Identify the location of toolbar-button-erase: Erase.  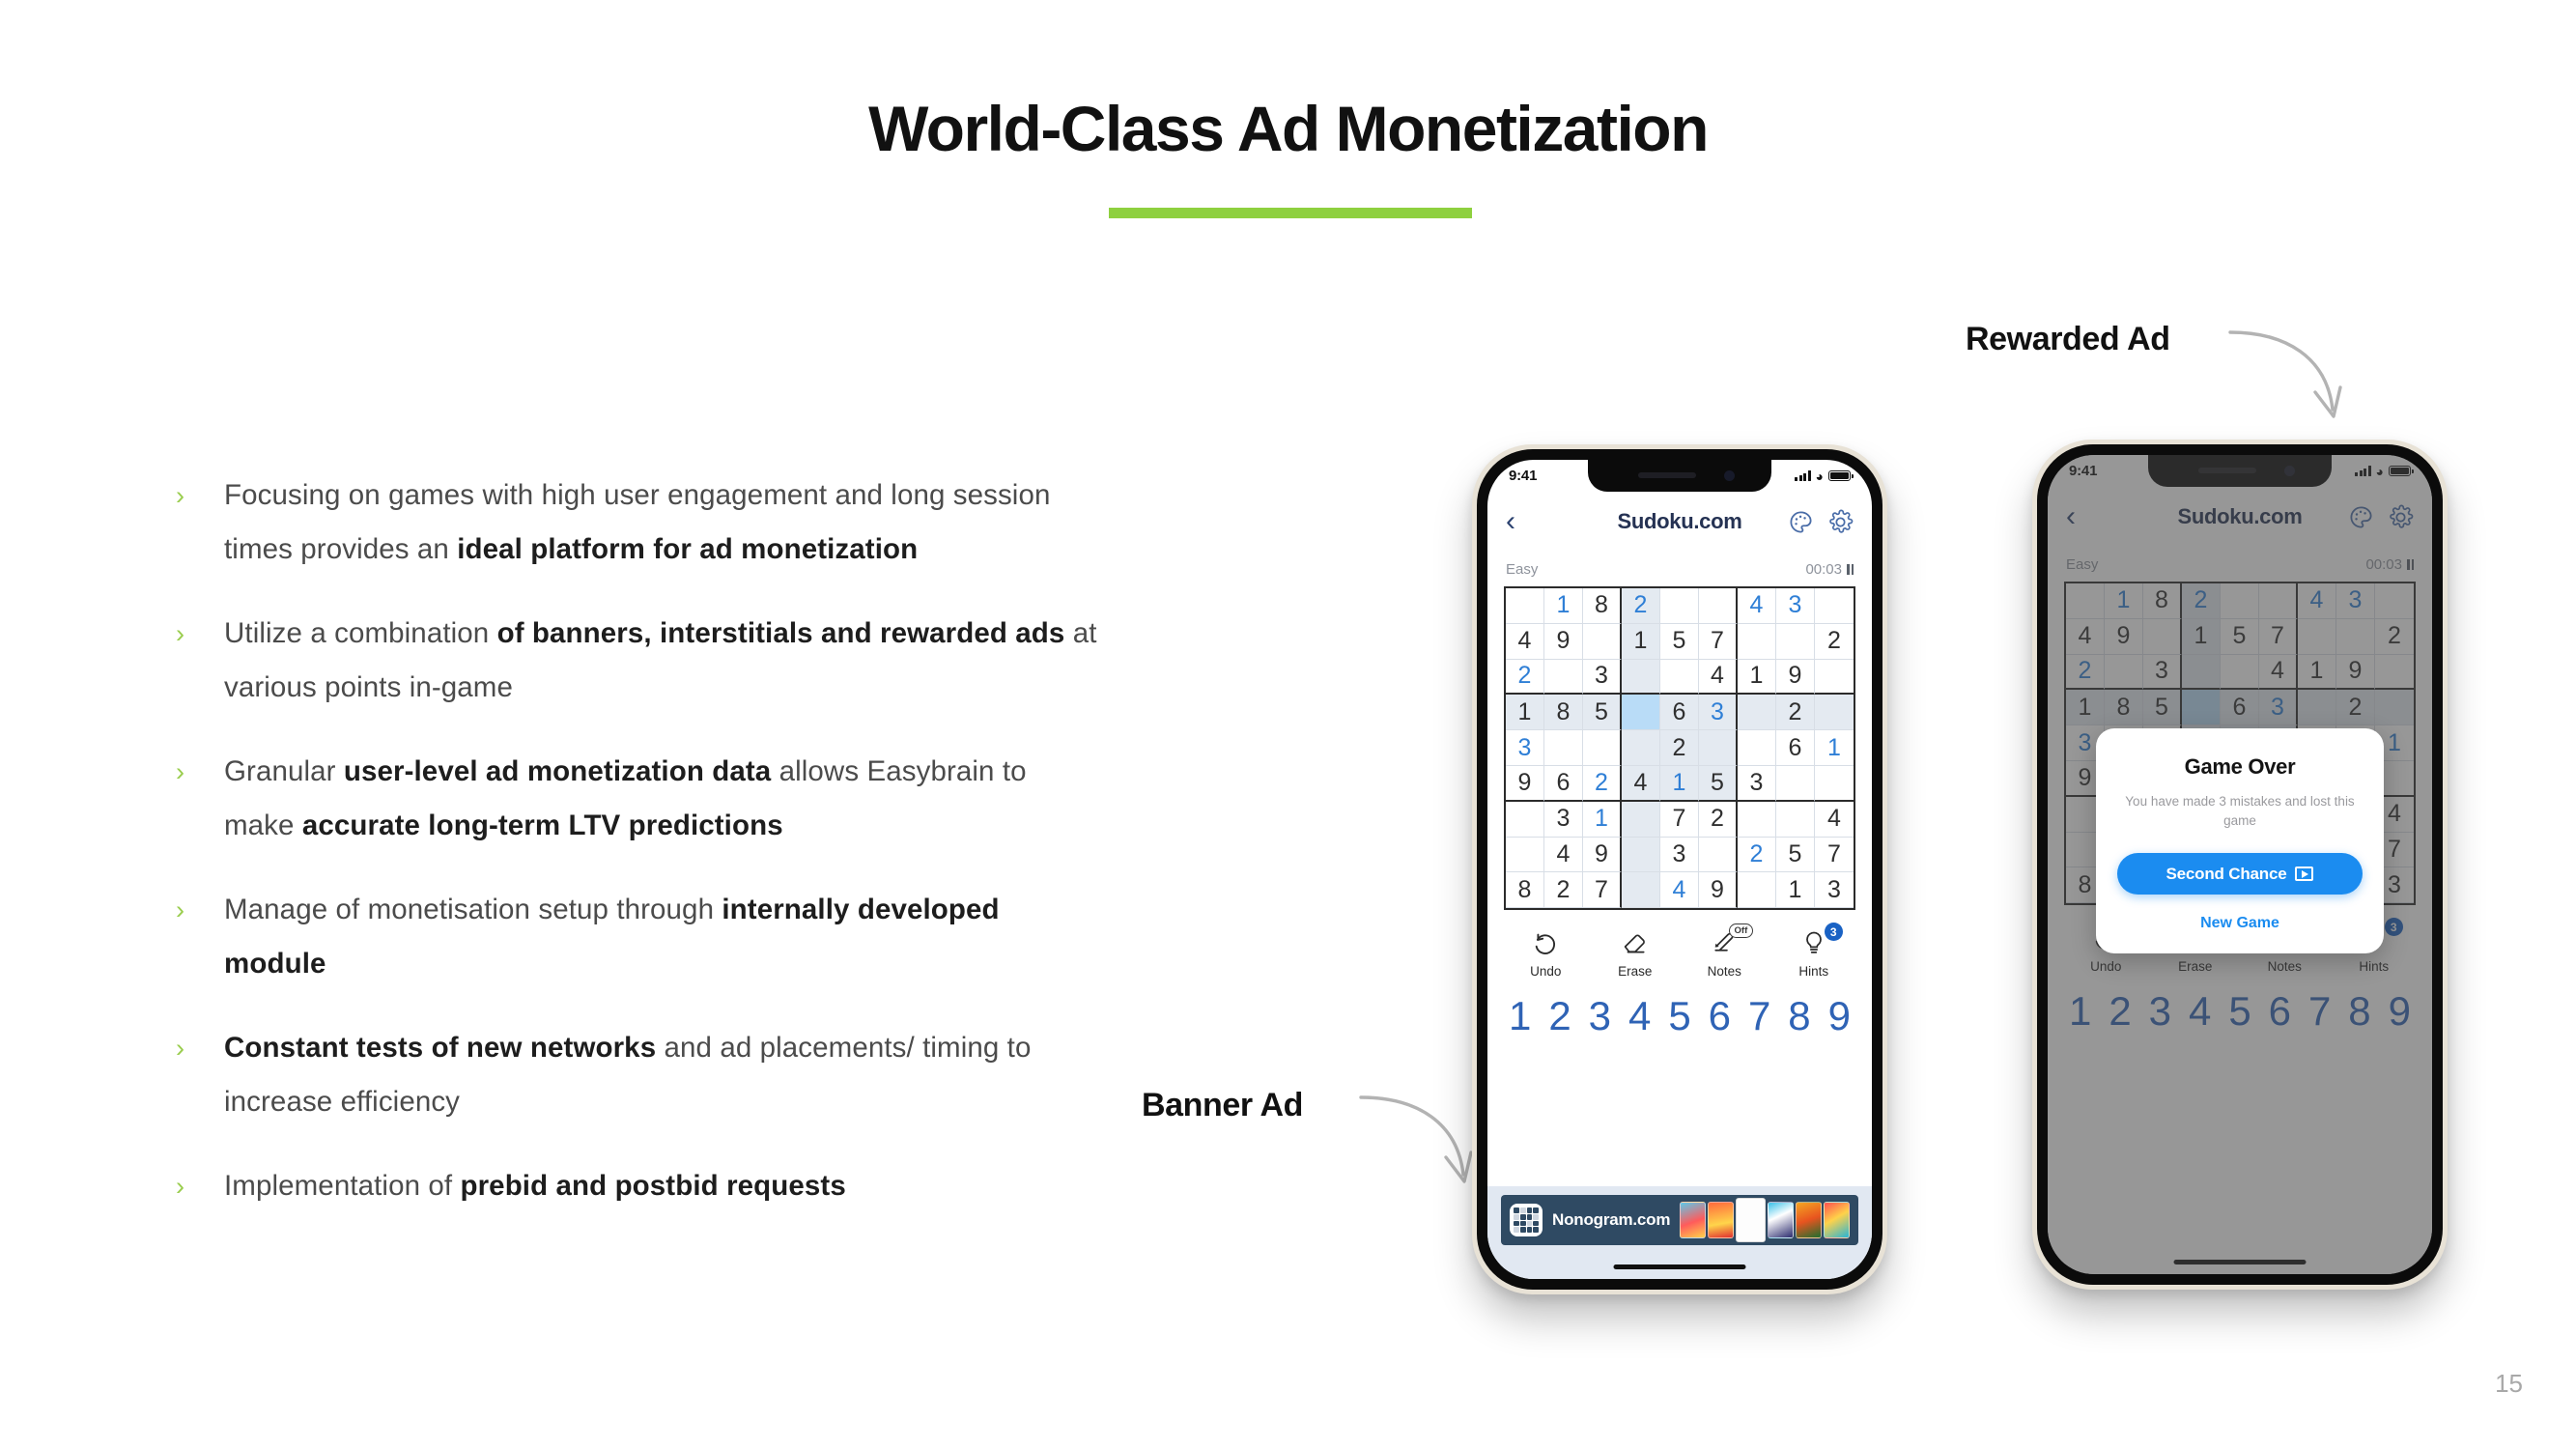
(1635, 952).